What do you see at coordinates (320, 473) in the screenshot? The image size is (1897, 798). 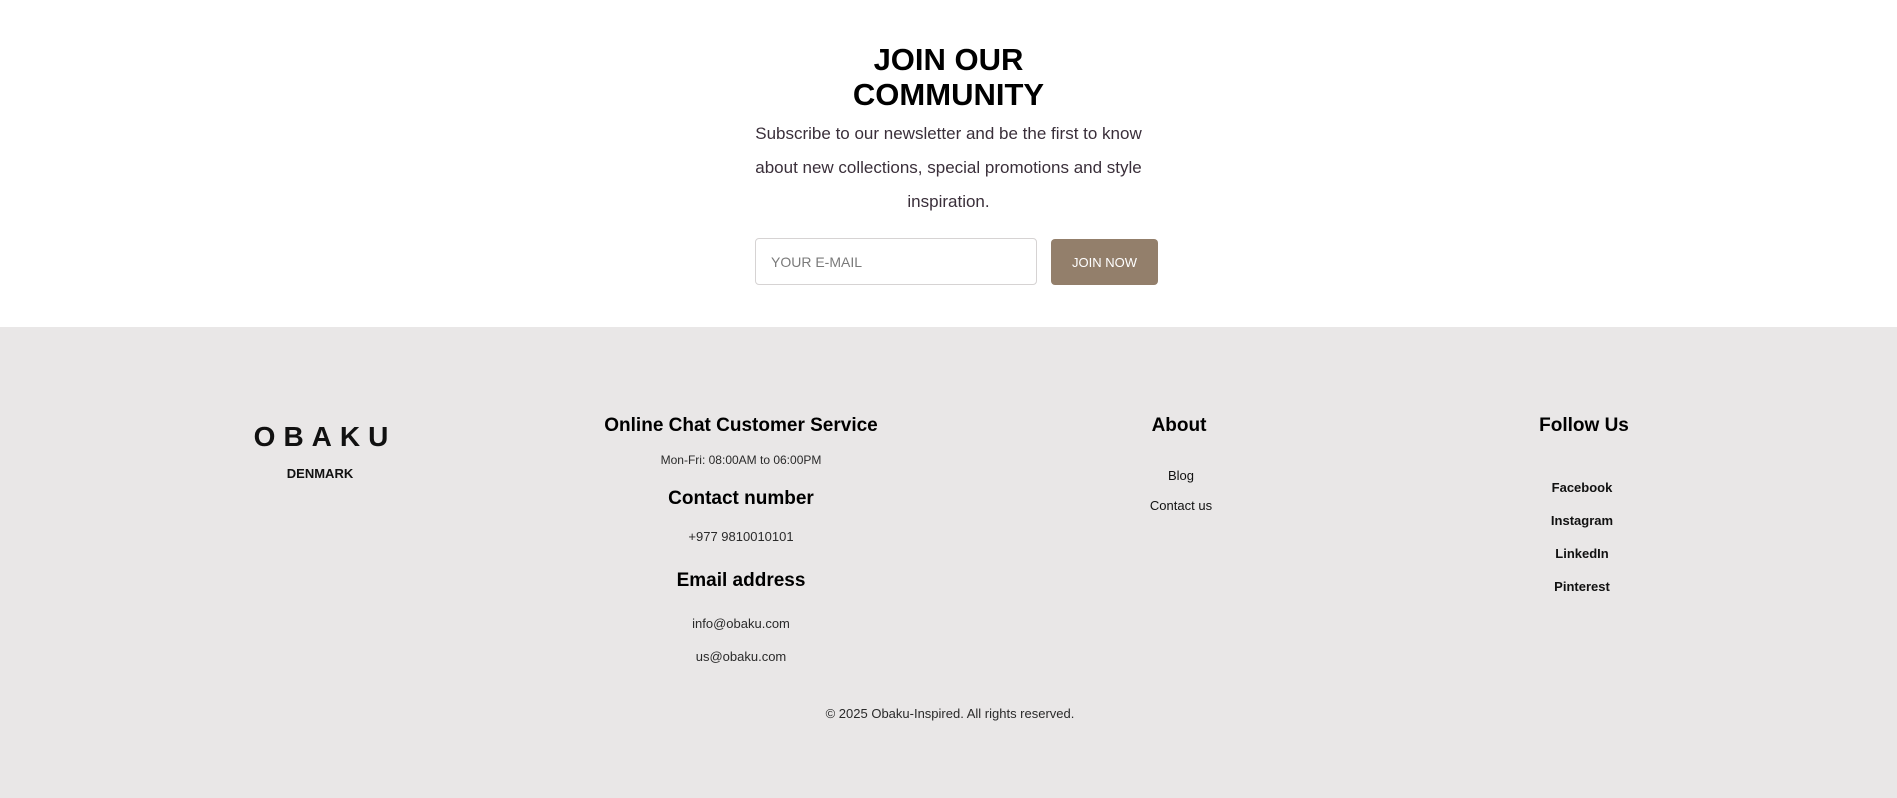 I see `brand-subtitle: DENMARK` at bounding box center [320, 473].